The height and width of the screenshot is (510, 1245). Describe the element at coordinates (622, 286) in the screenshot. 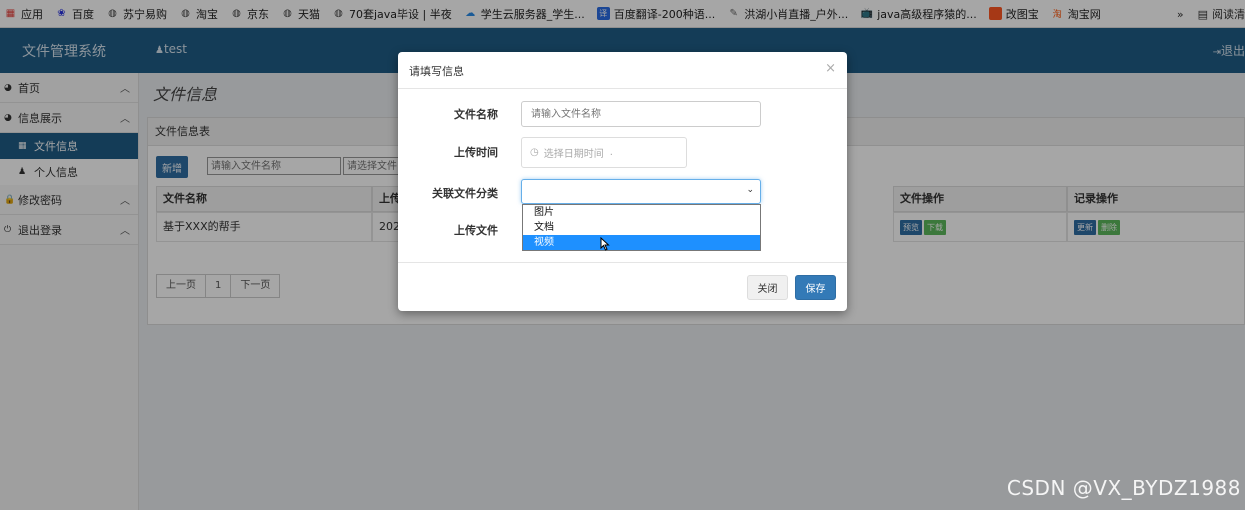

I see `modal-footer: 关闭 保存` at that location.